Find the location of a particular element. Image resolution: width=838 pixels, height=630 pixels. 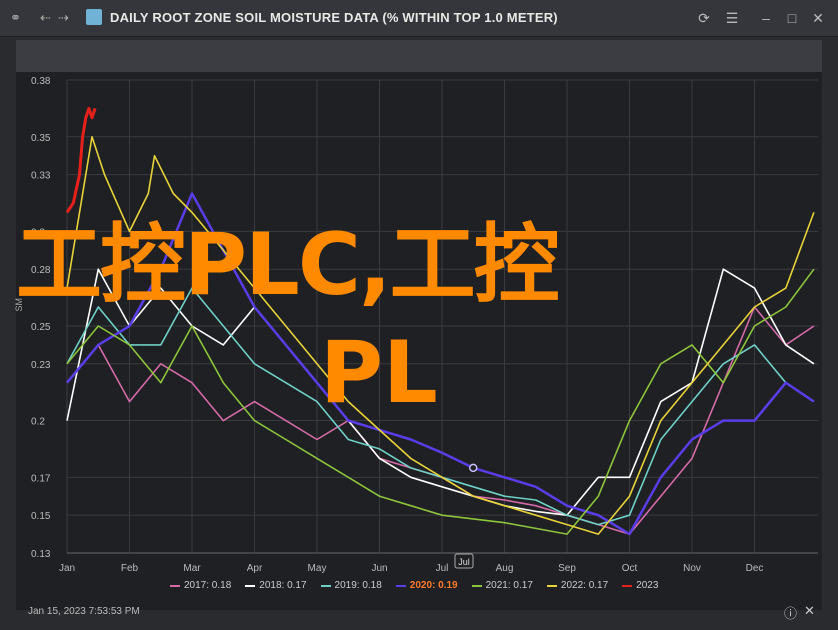

legend-label: 2018: 0.17 is located at coordinates (283, 585).